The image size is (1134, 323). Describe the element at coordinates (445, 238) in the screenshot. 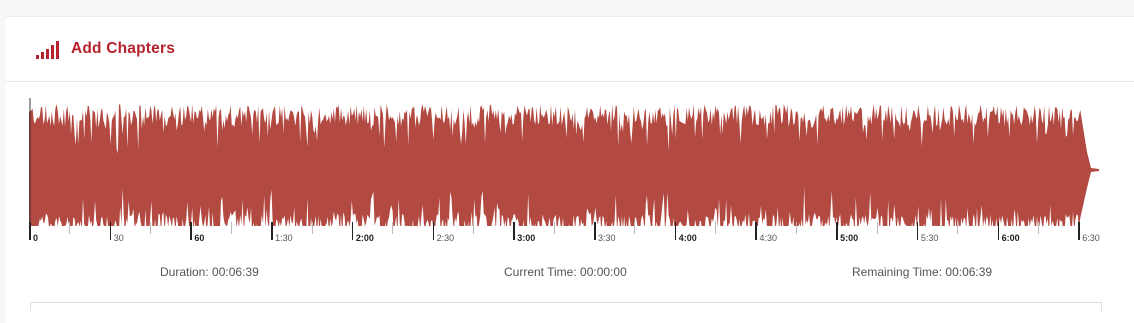

I see `timeline-label: 2:30` at that location.